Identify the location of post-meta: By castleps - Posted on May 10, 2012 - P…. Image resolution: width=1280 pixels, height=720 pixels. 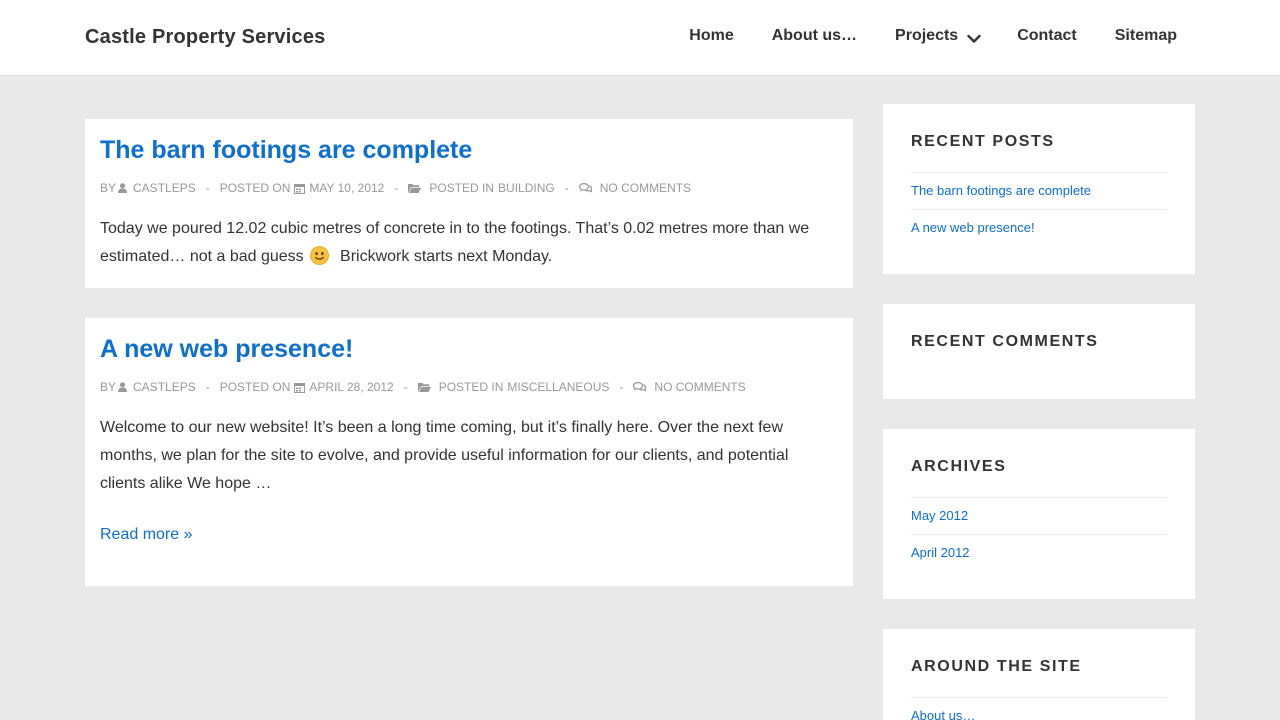
(469, 188).